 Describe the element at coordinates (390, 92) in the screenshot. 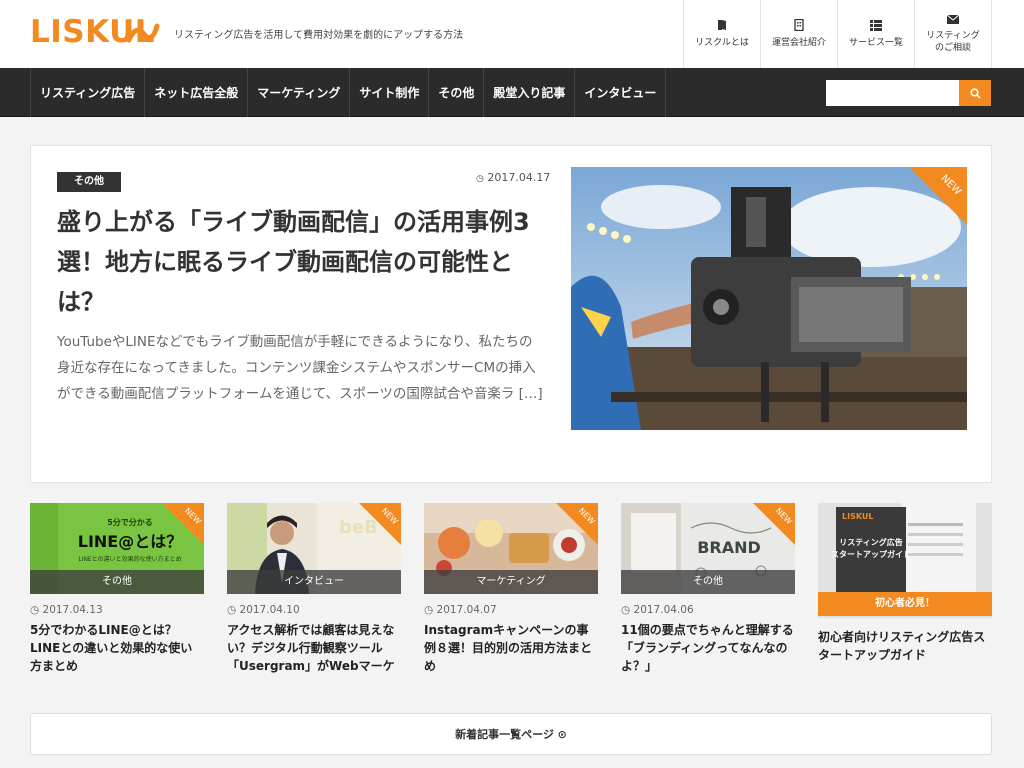

I see `nav-item-site-production: サイト制作` at that location.